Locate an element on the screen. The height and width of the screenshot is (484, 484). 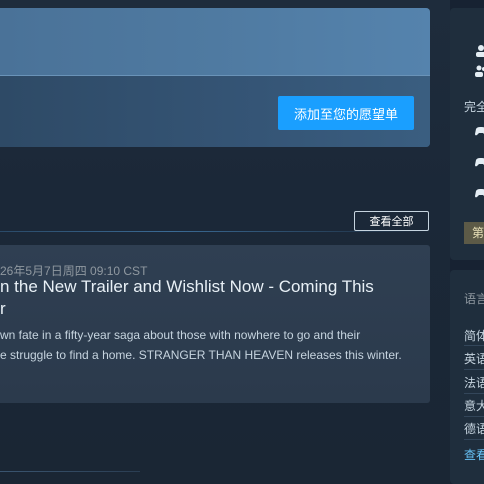
wishlist-panel-header is located at coordinates (215, 41).